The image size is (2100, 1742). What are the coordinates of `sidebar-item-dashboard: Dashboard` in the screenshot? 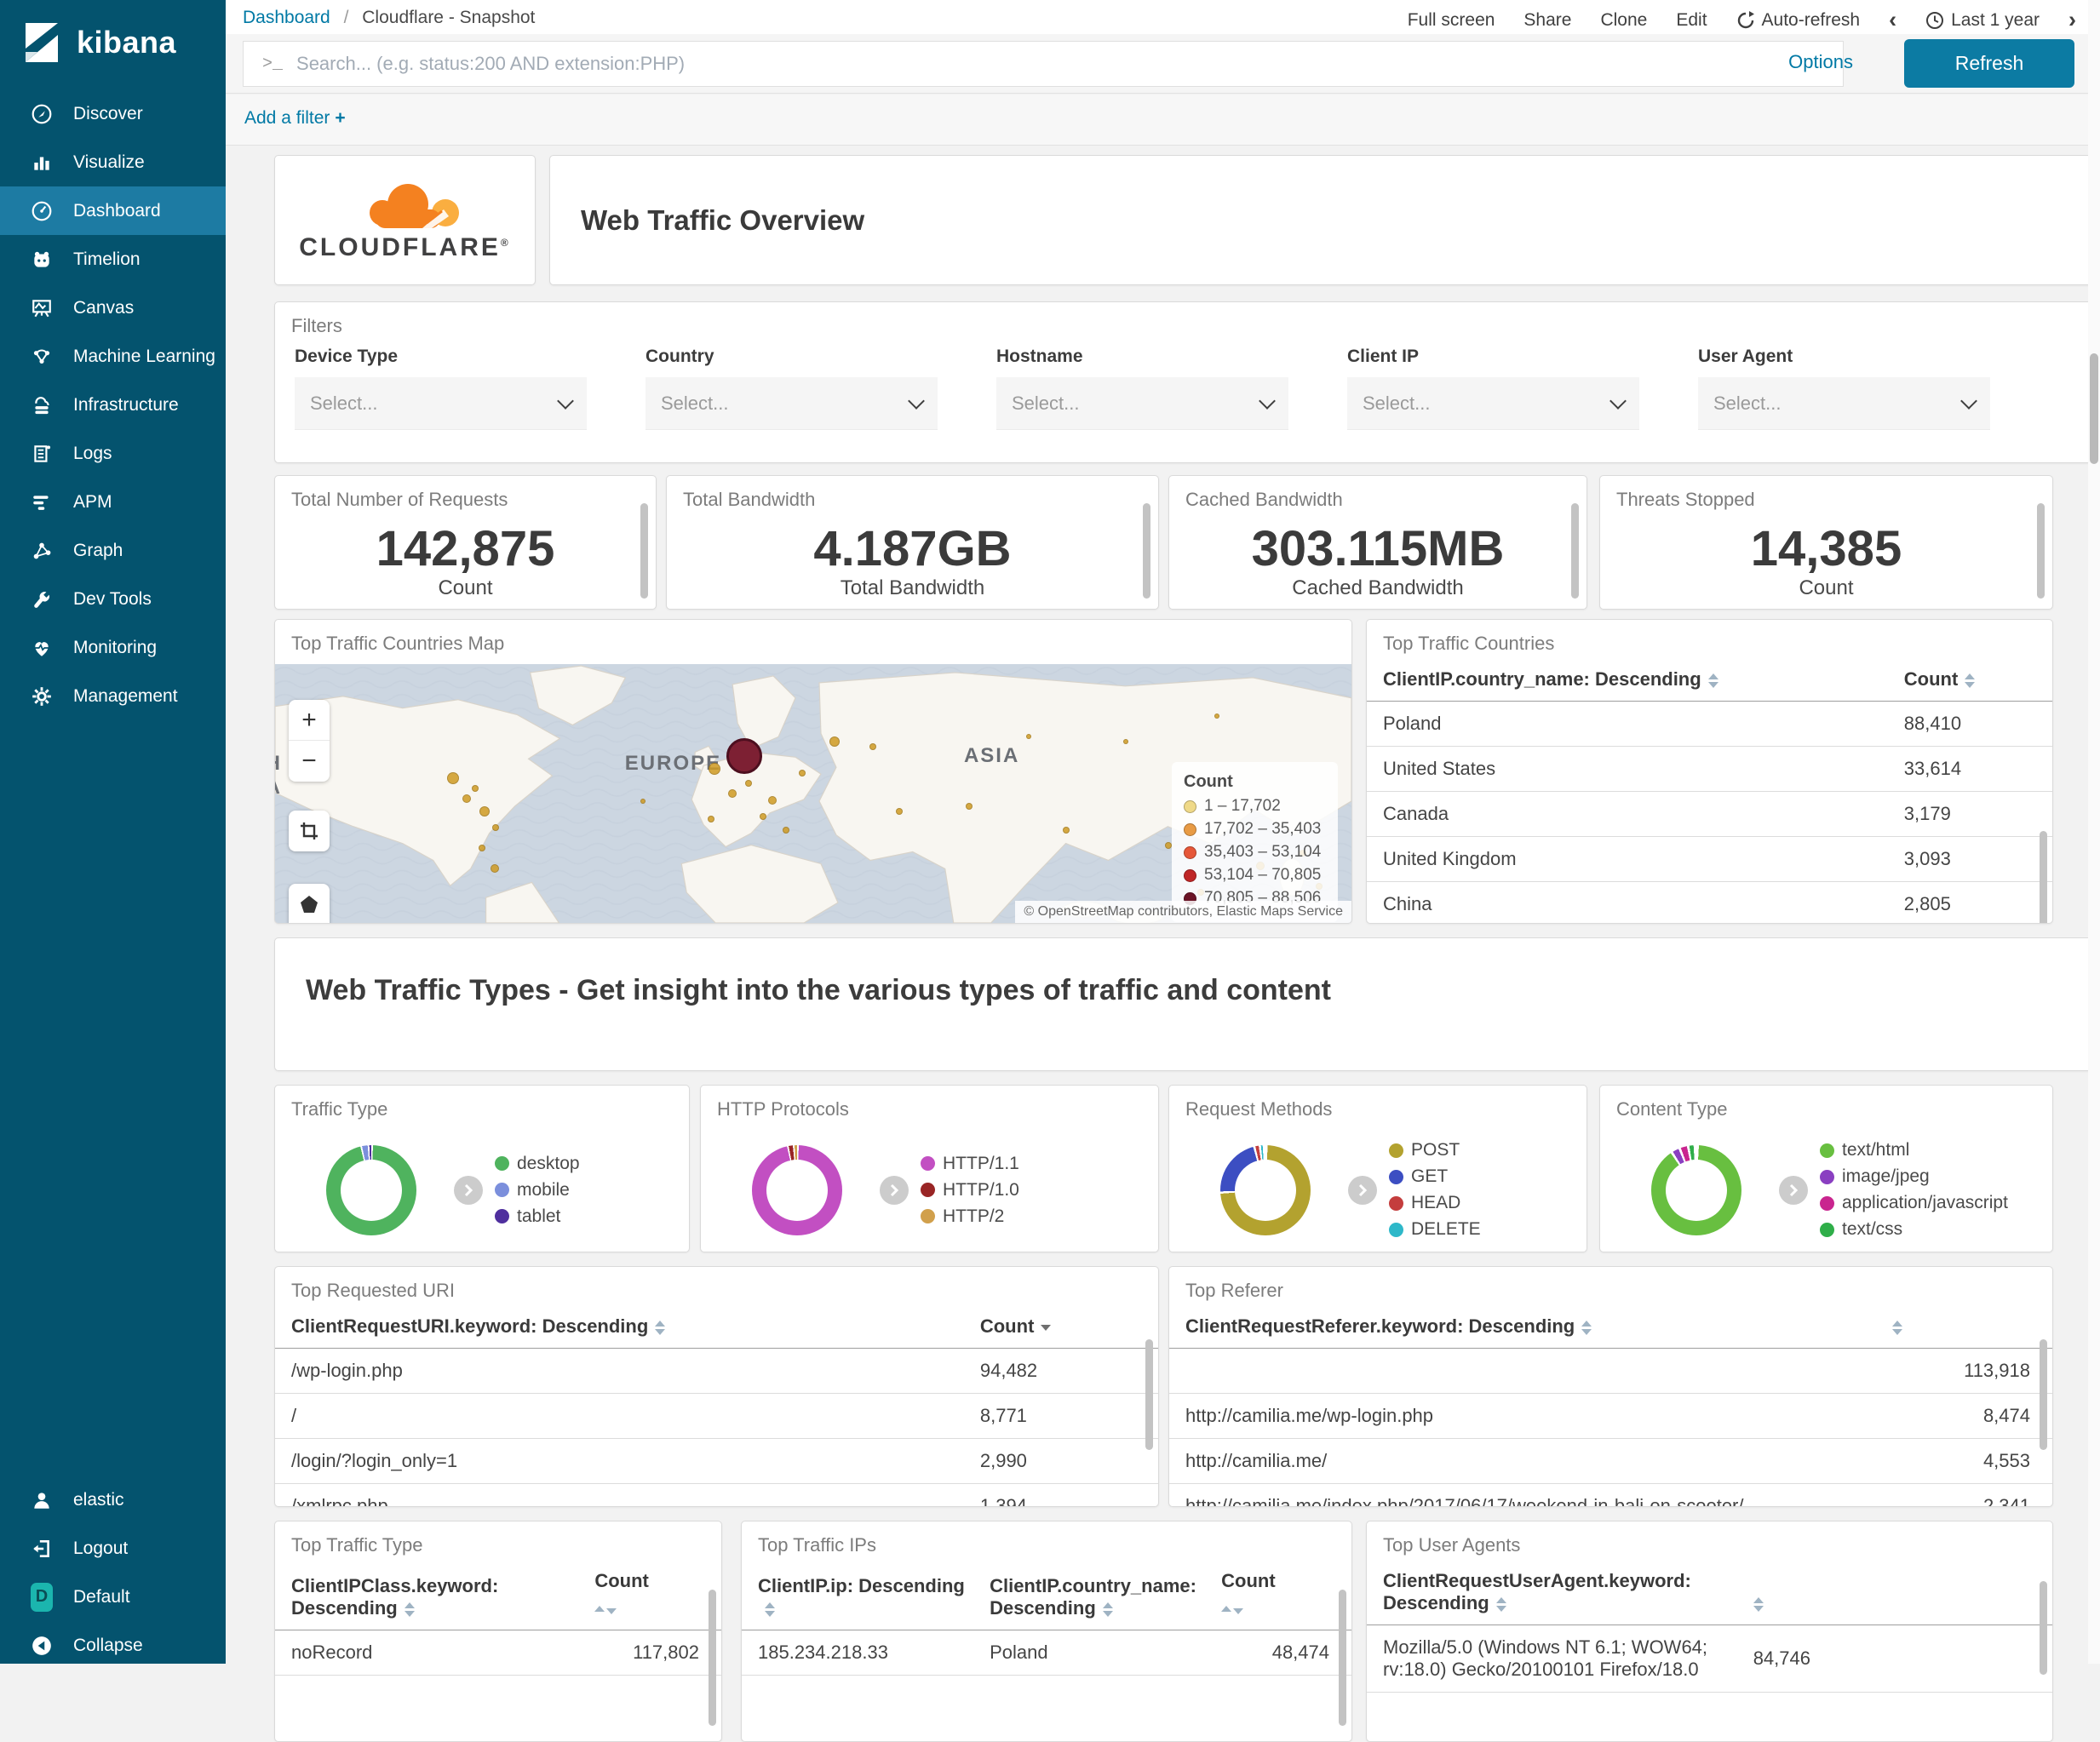 It's located at (113, 210).